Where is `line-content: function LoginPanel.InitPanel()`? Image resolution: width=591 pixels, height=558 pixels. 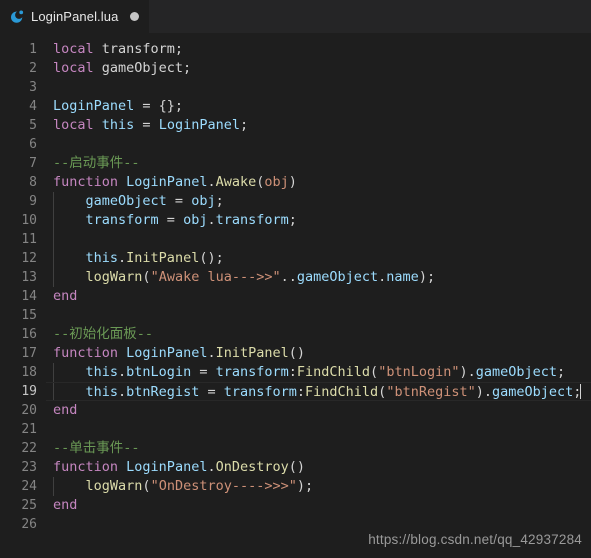
line-content: function LoginPanel.InitPanel() is located at coordinates (318, 353).